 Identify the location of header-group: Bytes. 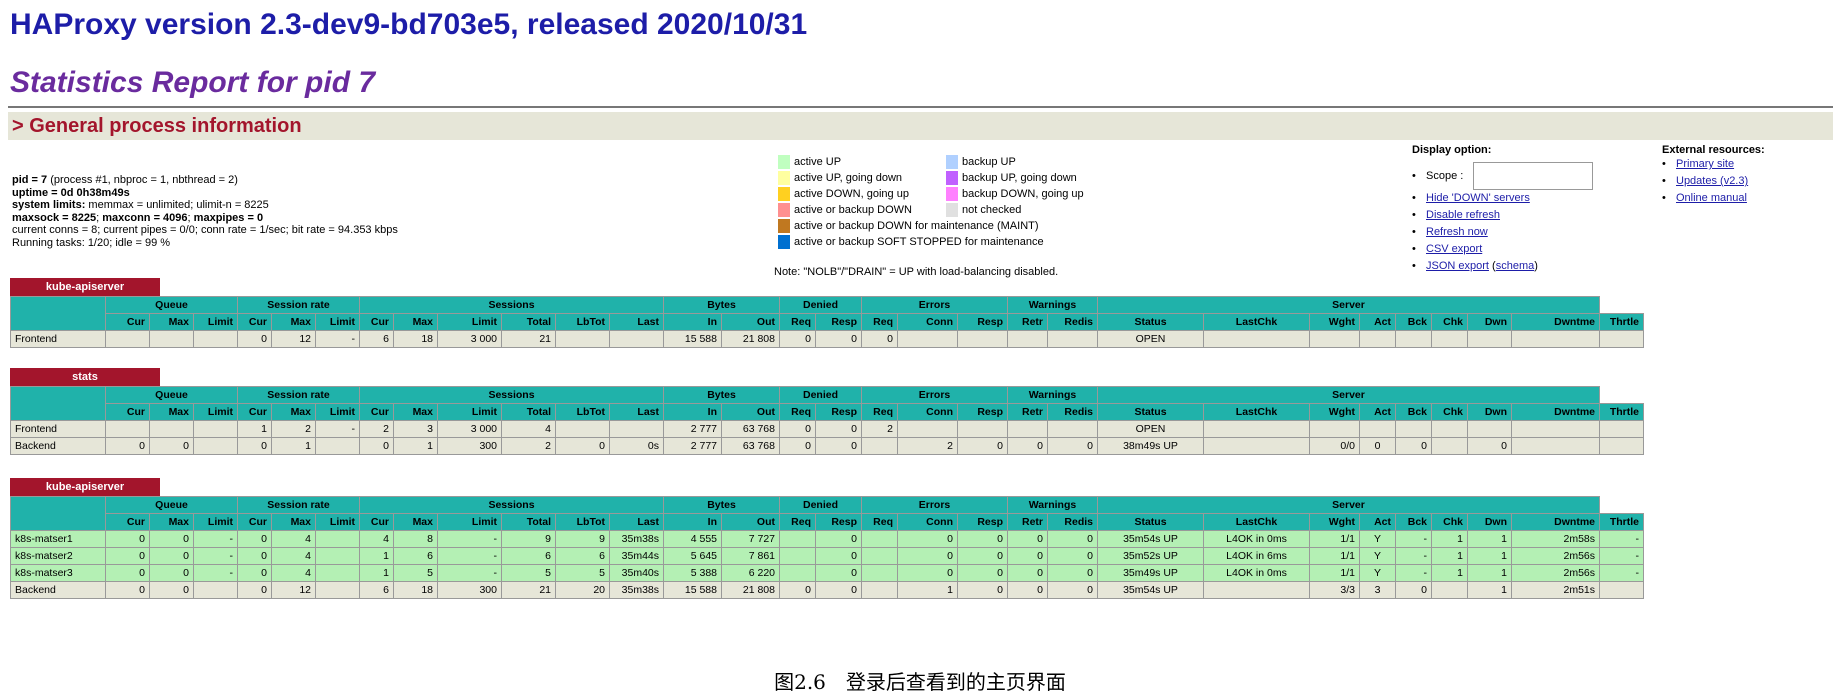
(721, 395).